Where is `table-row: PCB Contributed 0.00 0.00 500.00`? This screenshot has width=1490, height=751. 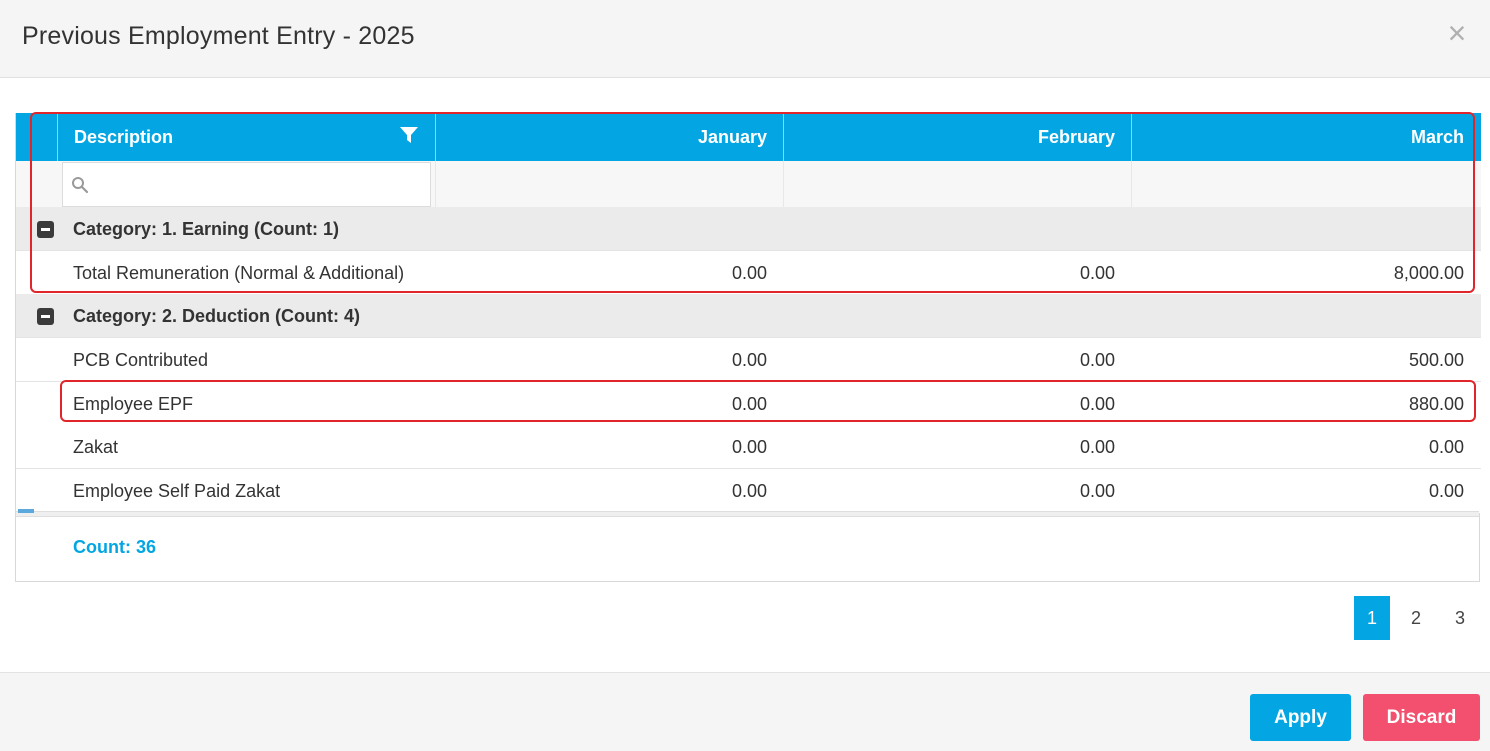 table-row: PCB Contributed 0.00 0.00 500.00 is located at coordinates (748, 360).